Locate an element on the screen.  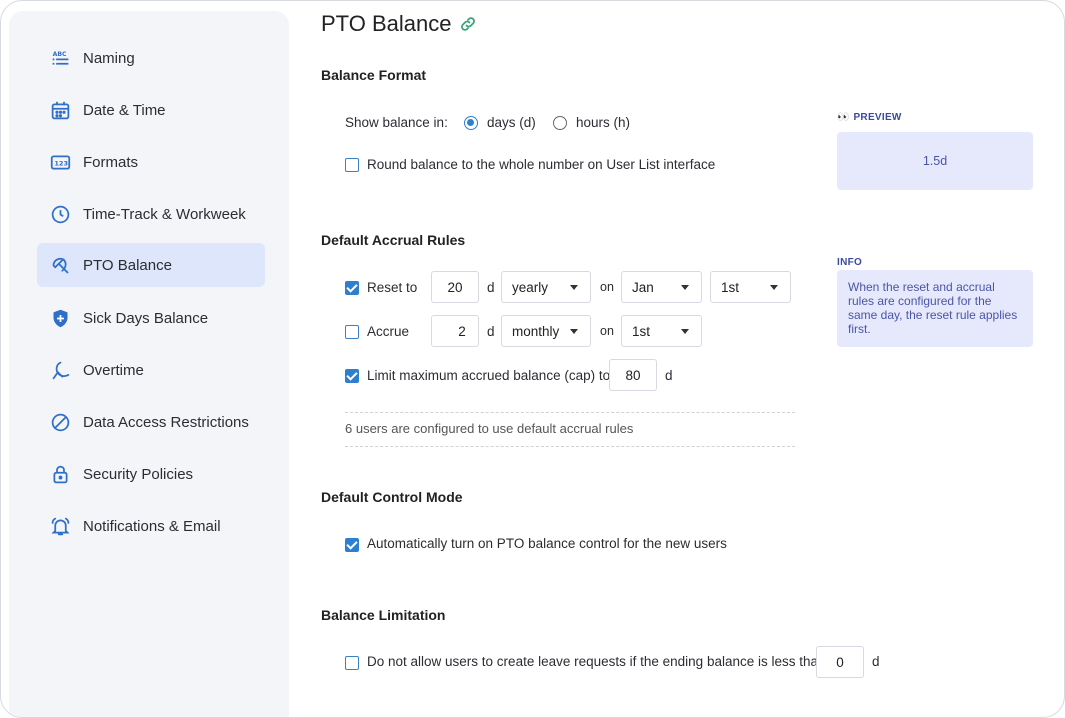
sidebar-item-notifications: Notifications & Email is located at coordinates (151, 526).